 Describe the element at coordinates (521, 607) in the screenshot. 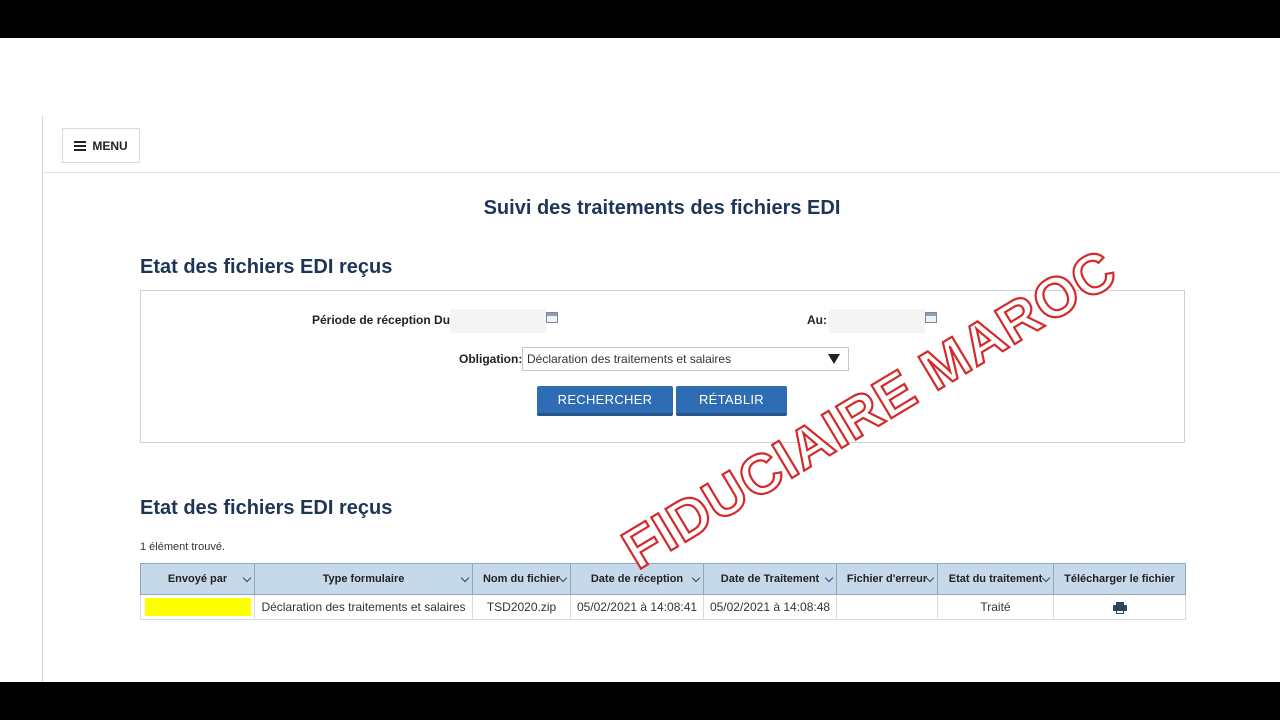

I see `cell-file-name: TSD2020.zip` at that location.